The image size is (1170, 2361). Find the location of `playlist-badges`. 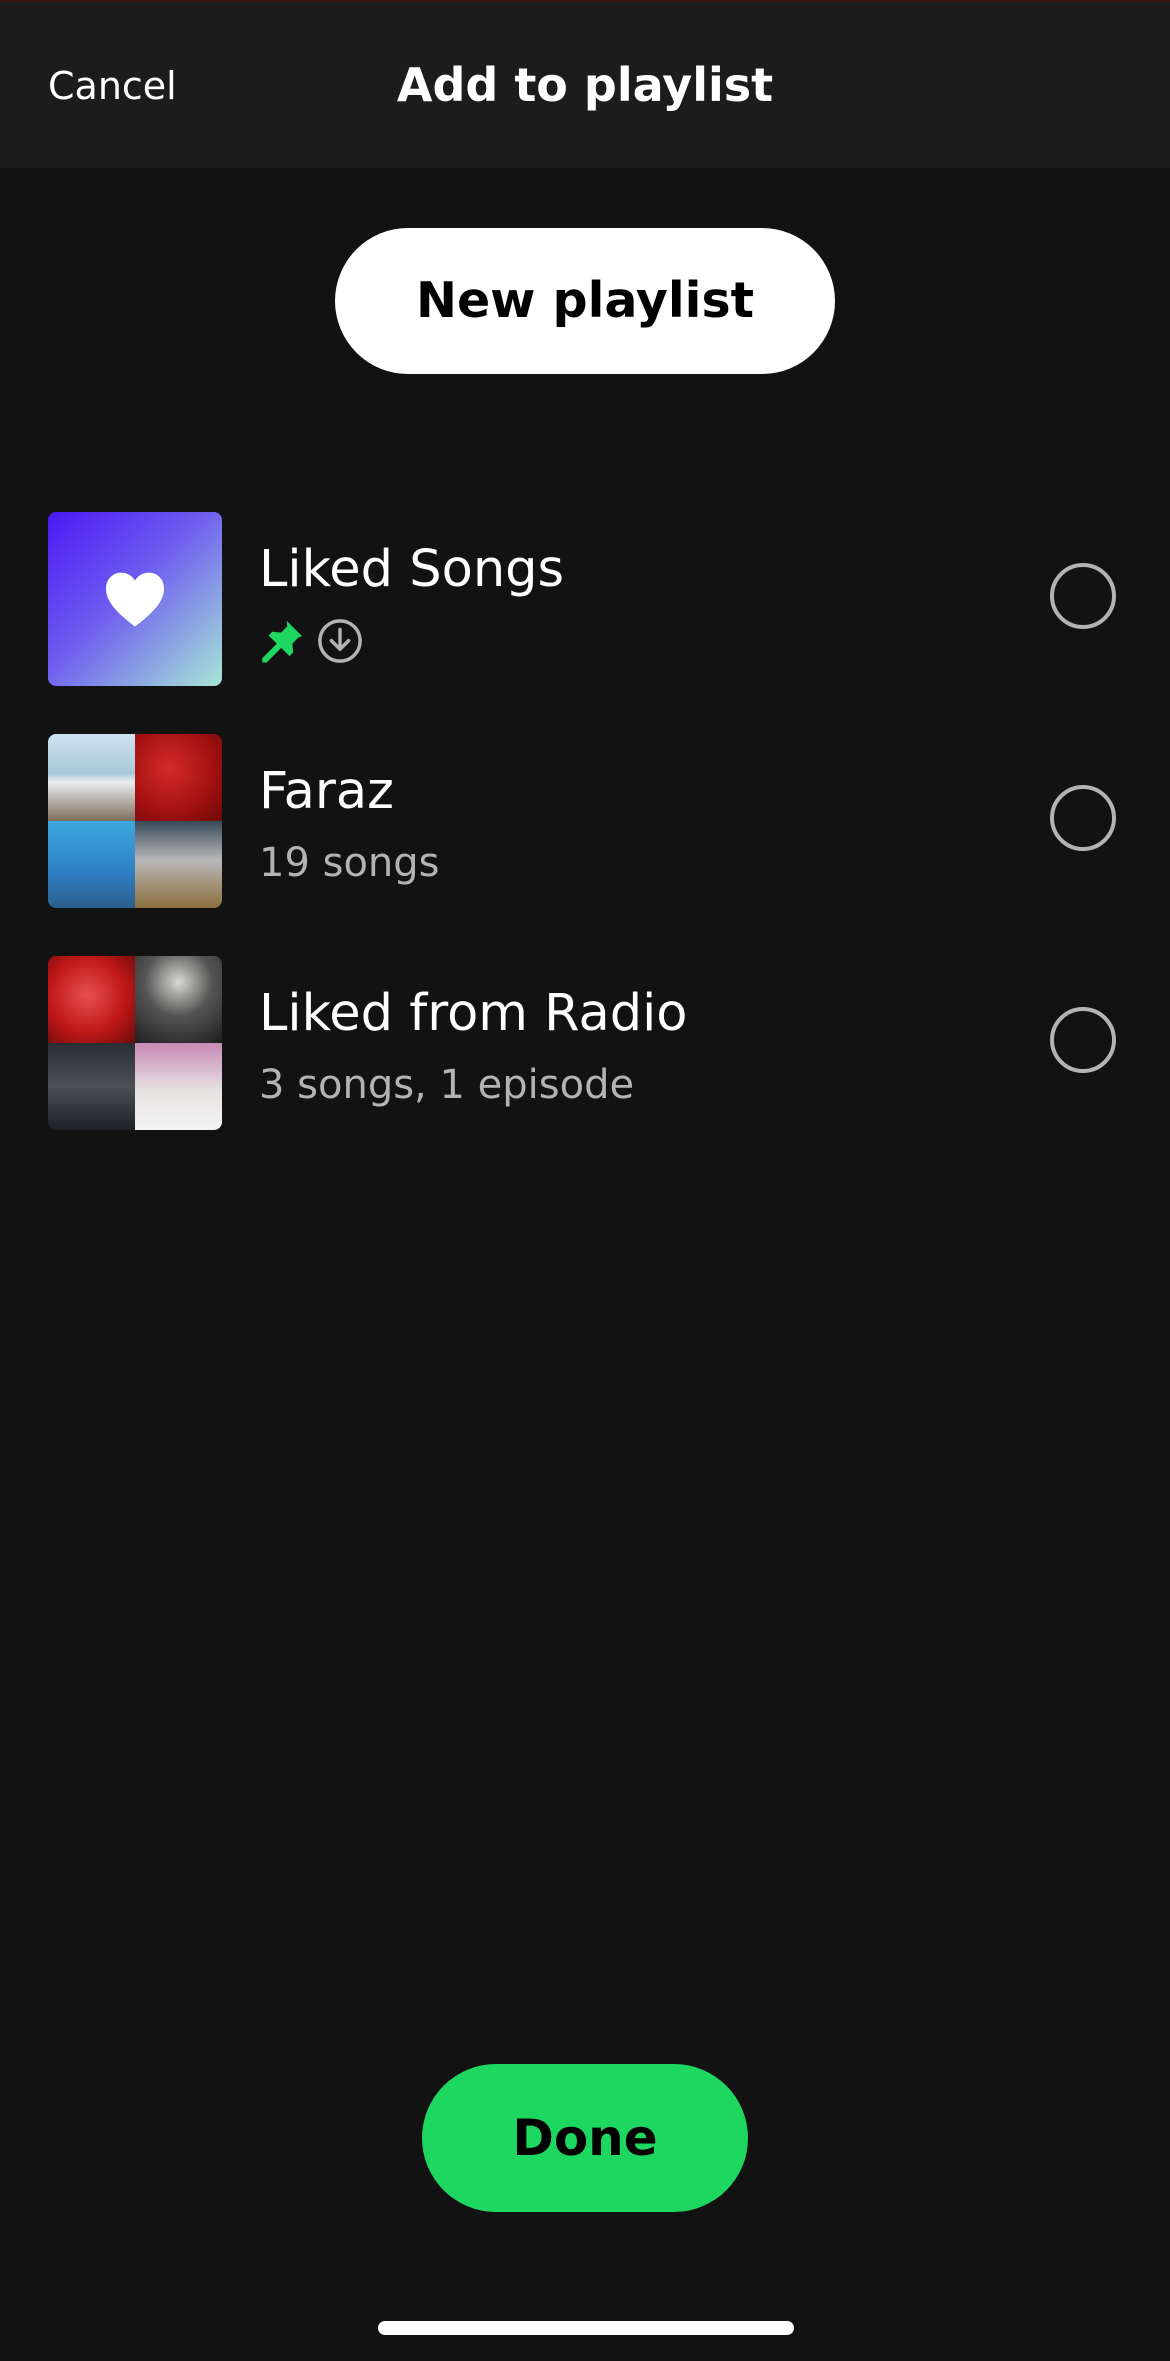

playlist-badges is located at coordinates (311, 641).